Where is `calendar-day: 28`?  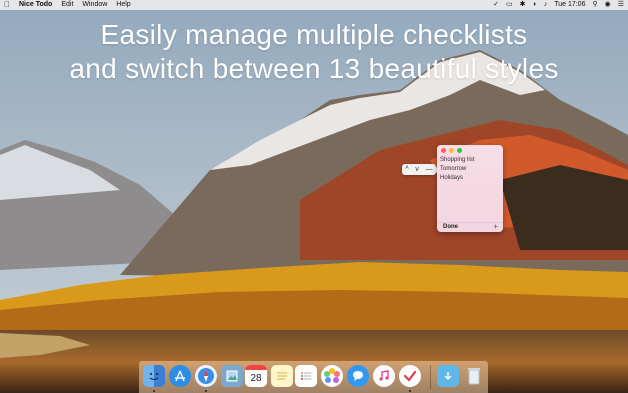
calendar-day: 28 is located at coordinates (256, 378).